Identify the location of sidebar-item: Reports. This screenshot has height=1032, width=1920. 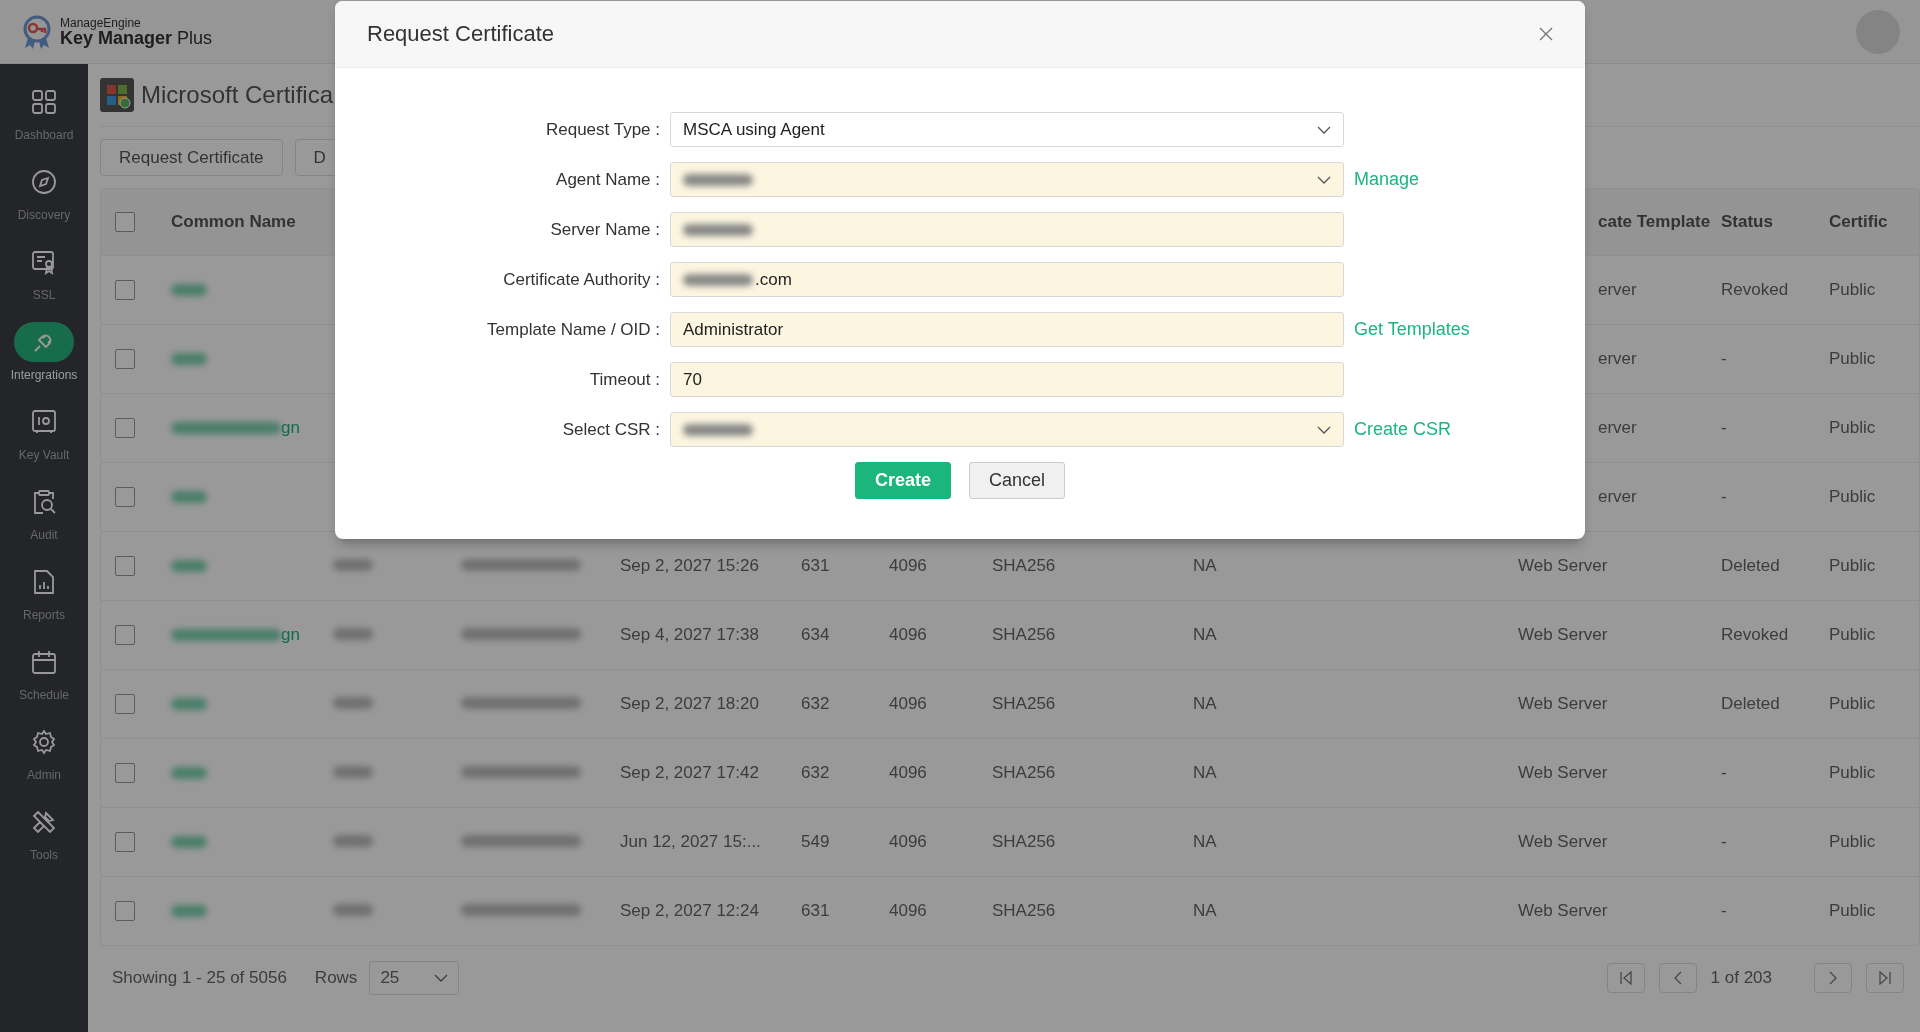
(44, 592).